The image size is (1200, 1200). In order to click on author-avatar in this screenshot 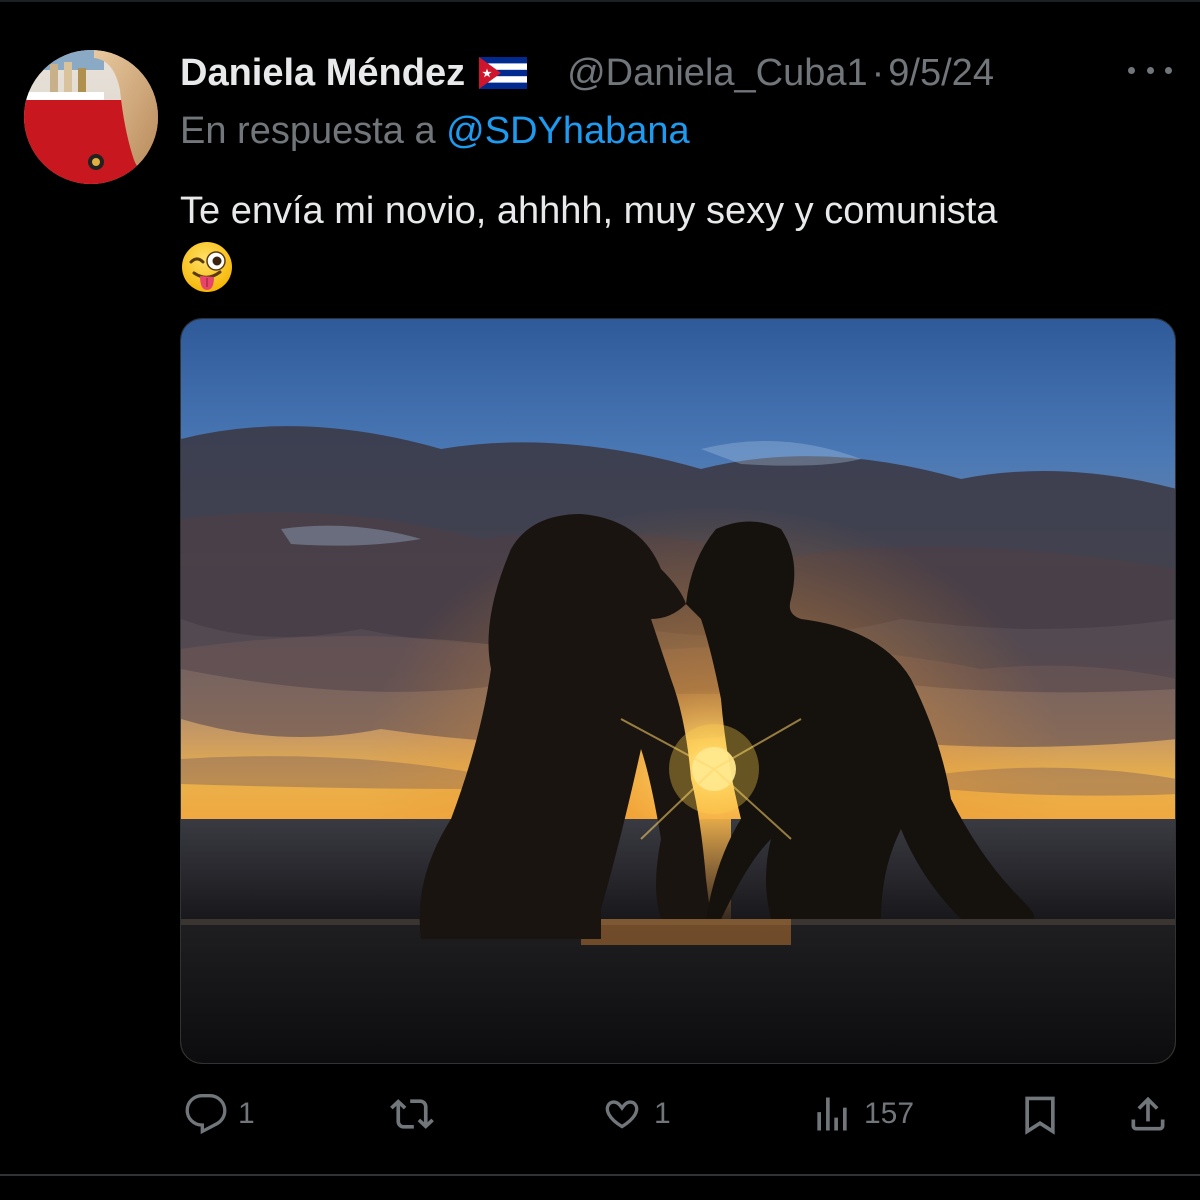, I will do `click(91, 117)`.